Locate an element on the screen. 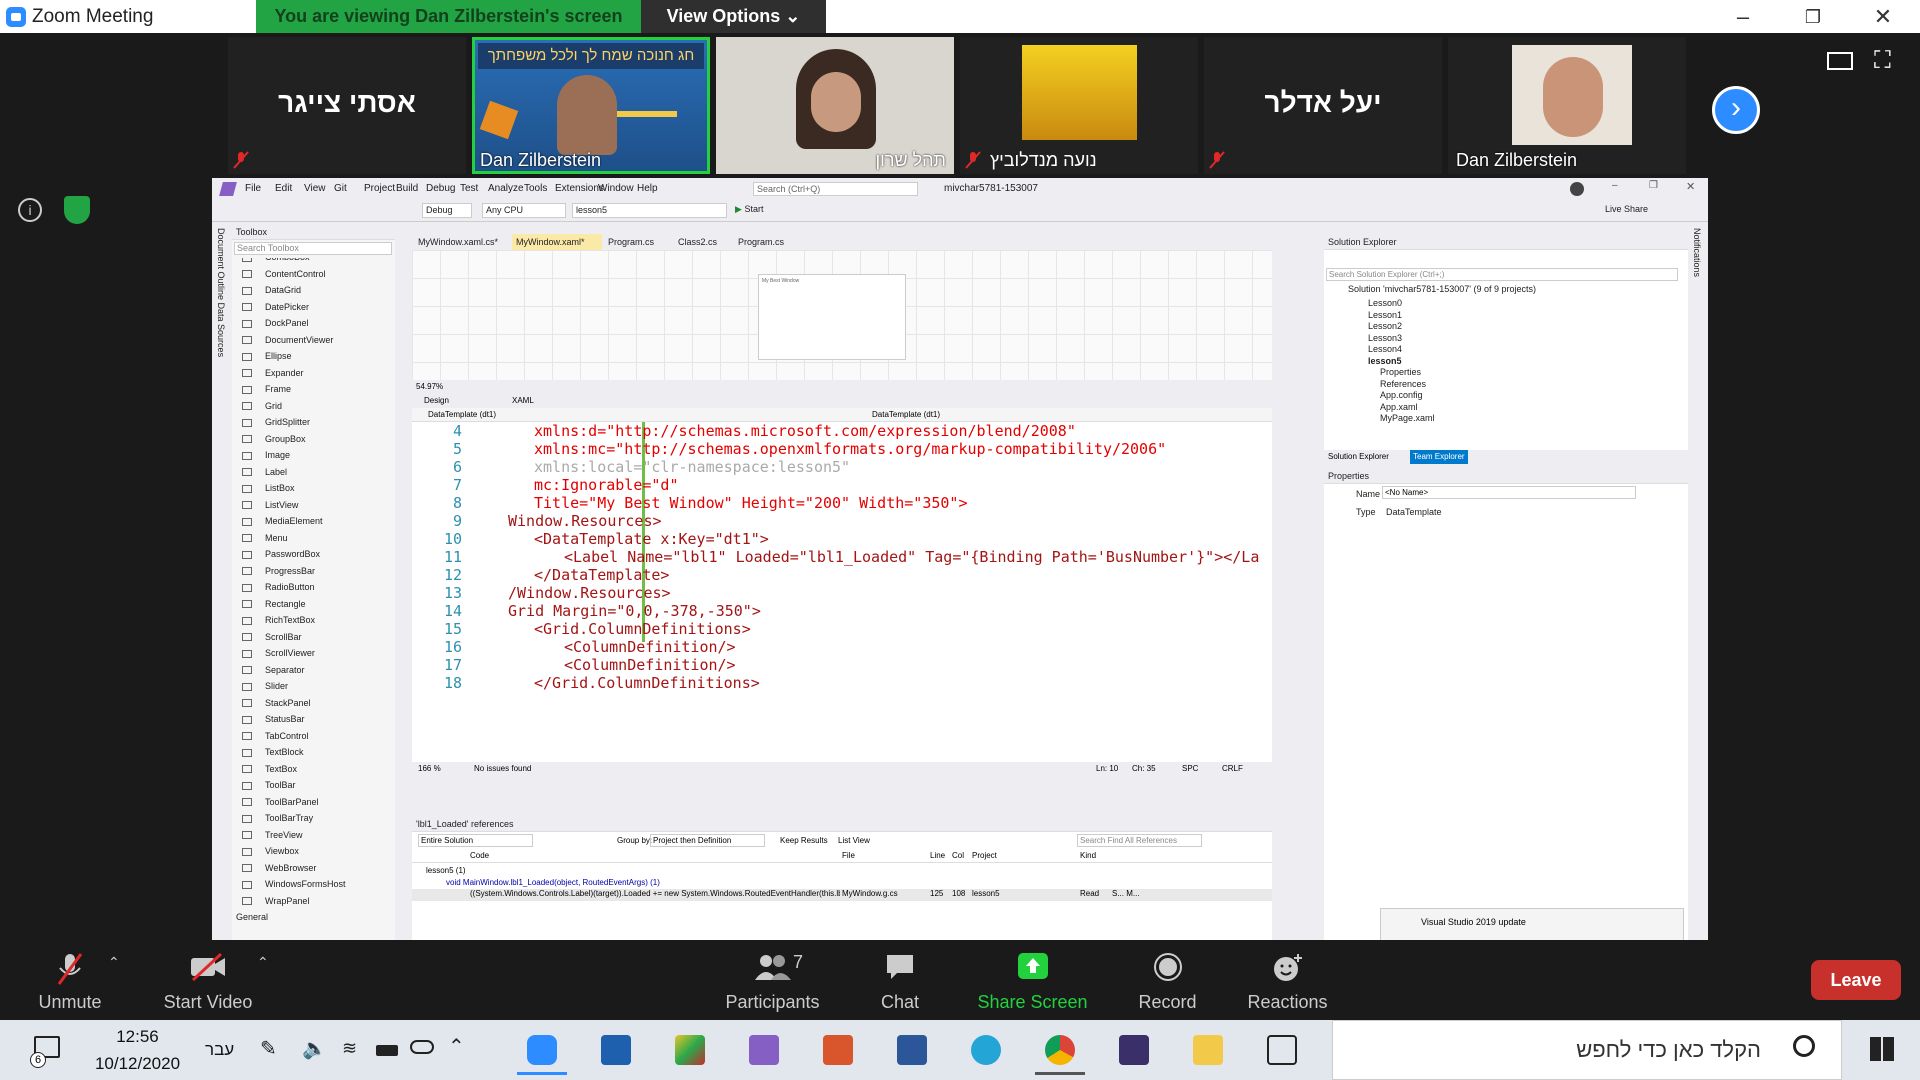  toolbox-item: WrapPanel is located at coordinates (275, 901).